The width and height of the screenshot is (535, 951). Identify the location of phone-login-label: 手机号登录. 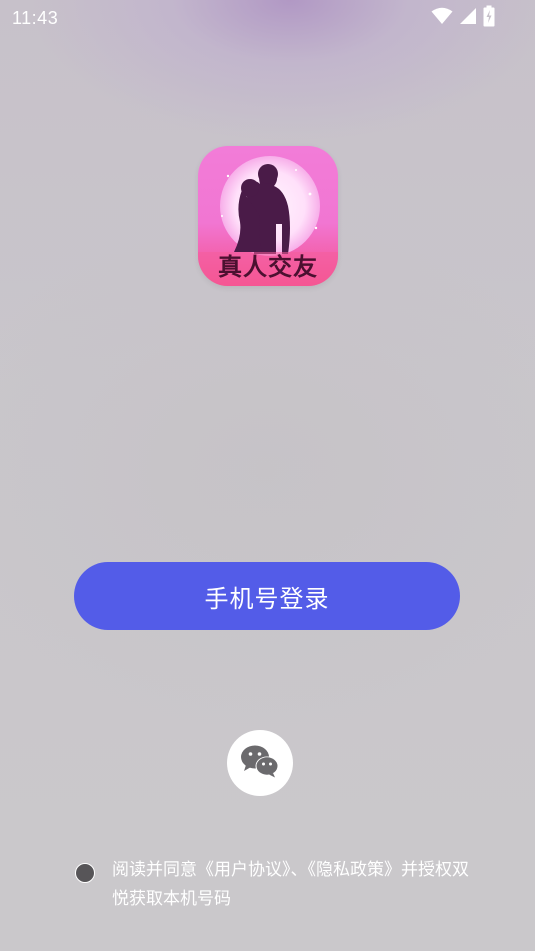
(267, 598).